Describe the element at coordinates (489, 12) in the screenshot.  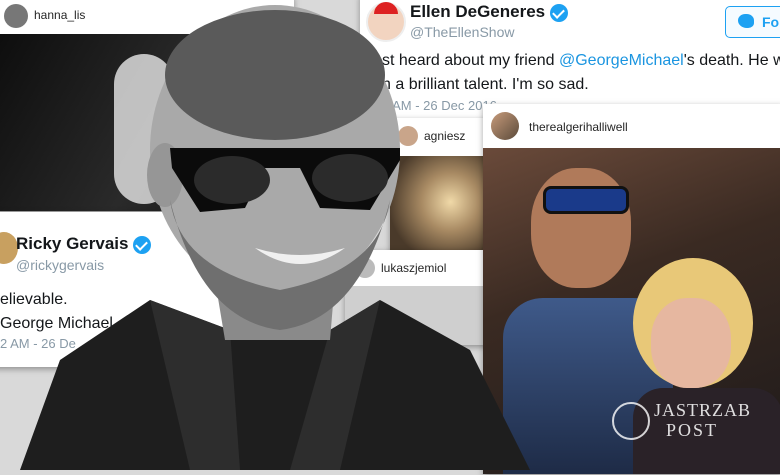
I see `display-name: Ellen DeGeneres` at that location.